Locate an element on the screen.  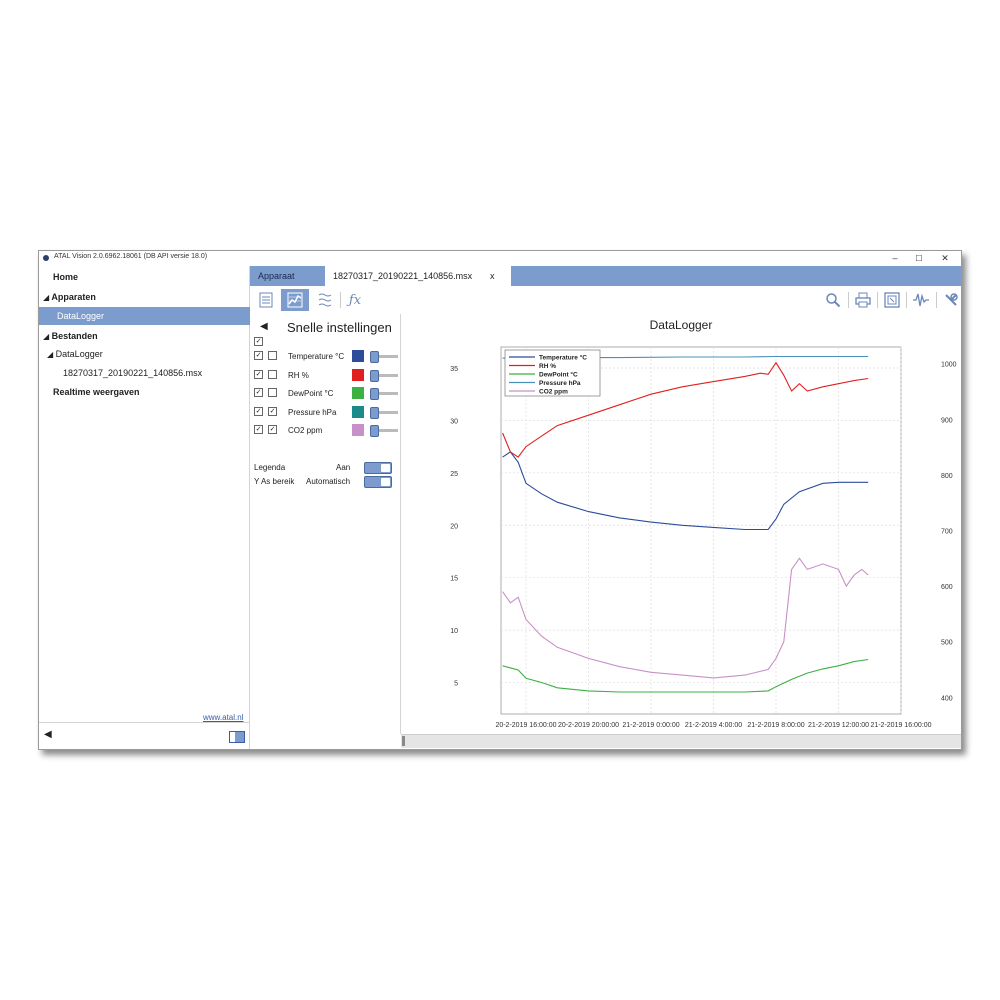
y-left-tick-label: 30 is located at coordinates (454, 421).